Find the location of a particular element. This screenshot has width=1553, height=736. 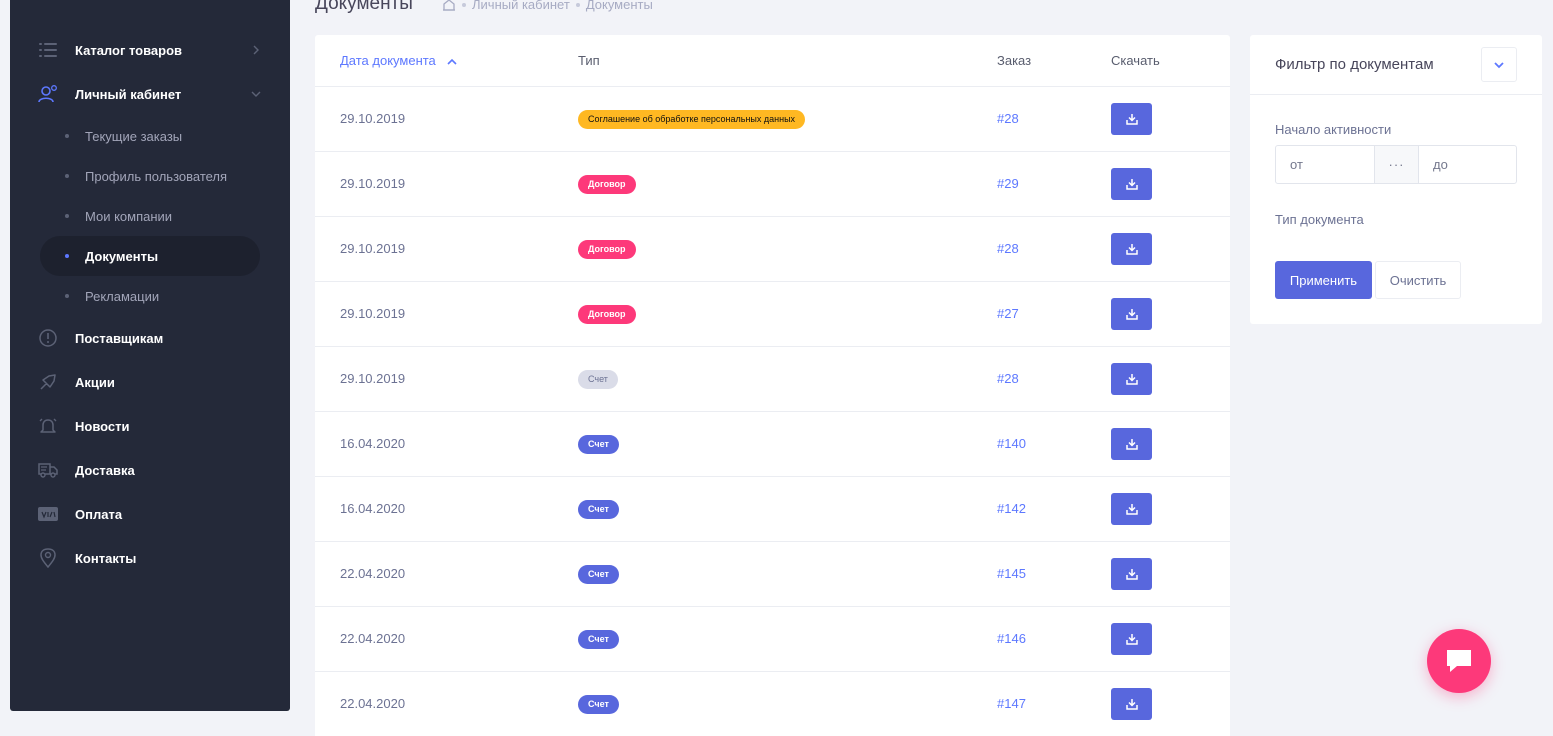

order-link: #29 is located at coordinates (1008, 183).